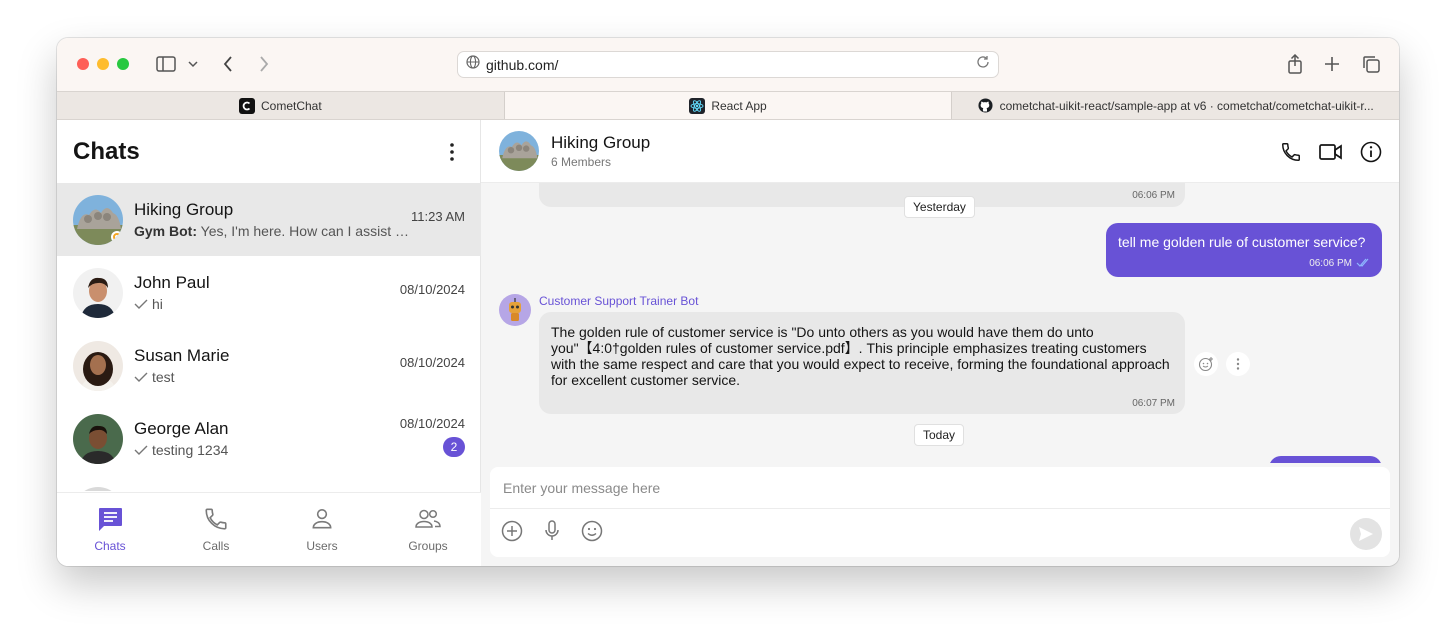  I want to click on nav-calls: Calls, so click(216, 529).